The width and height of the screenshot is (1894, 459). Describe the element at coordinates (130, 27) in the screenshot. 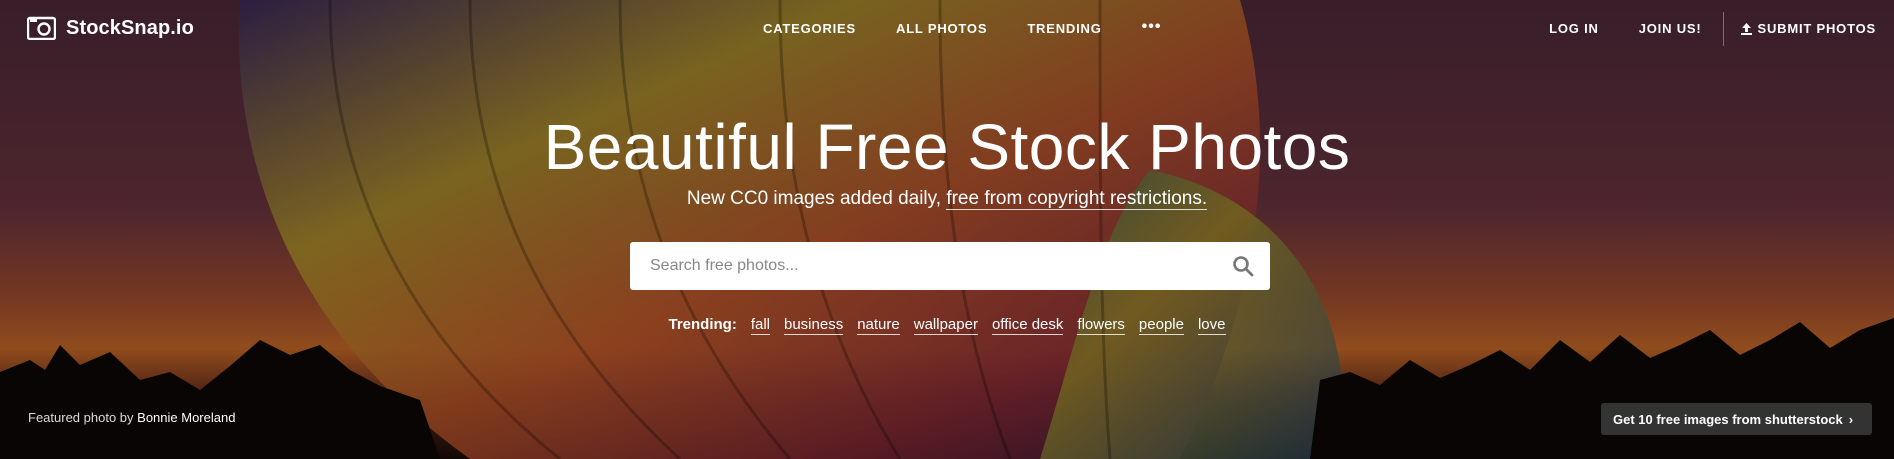

I see `brand-name: StockSnap.io` at that location.